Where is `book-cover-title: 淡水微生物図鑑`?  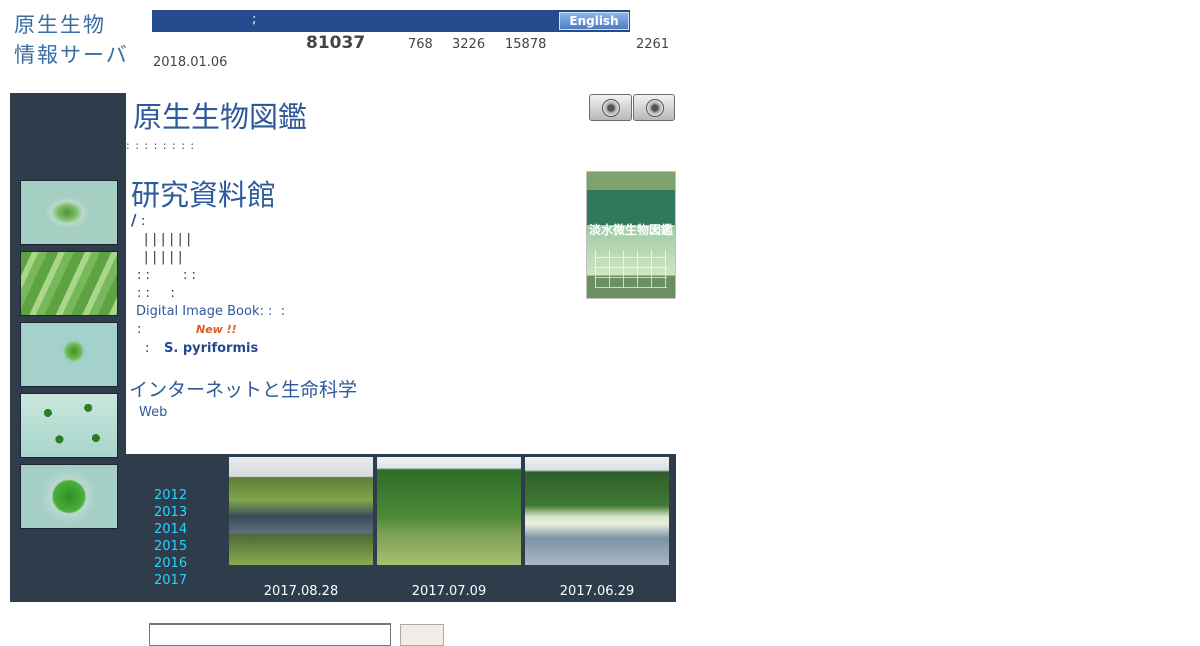
book-cover-title: 淡水微生物図鑑 is located at coordinates (630, 230).